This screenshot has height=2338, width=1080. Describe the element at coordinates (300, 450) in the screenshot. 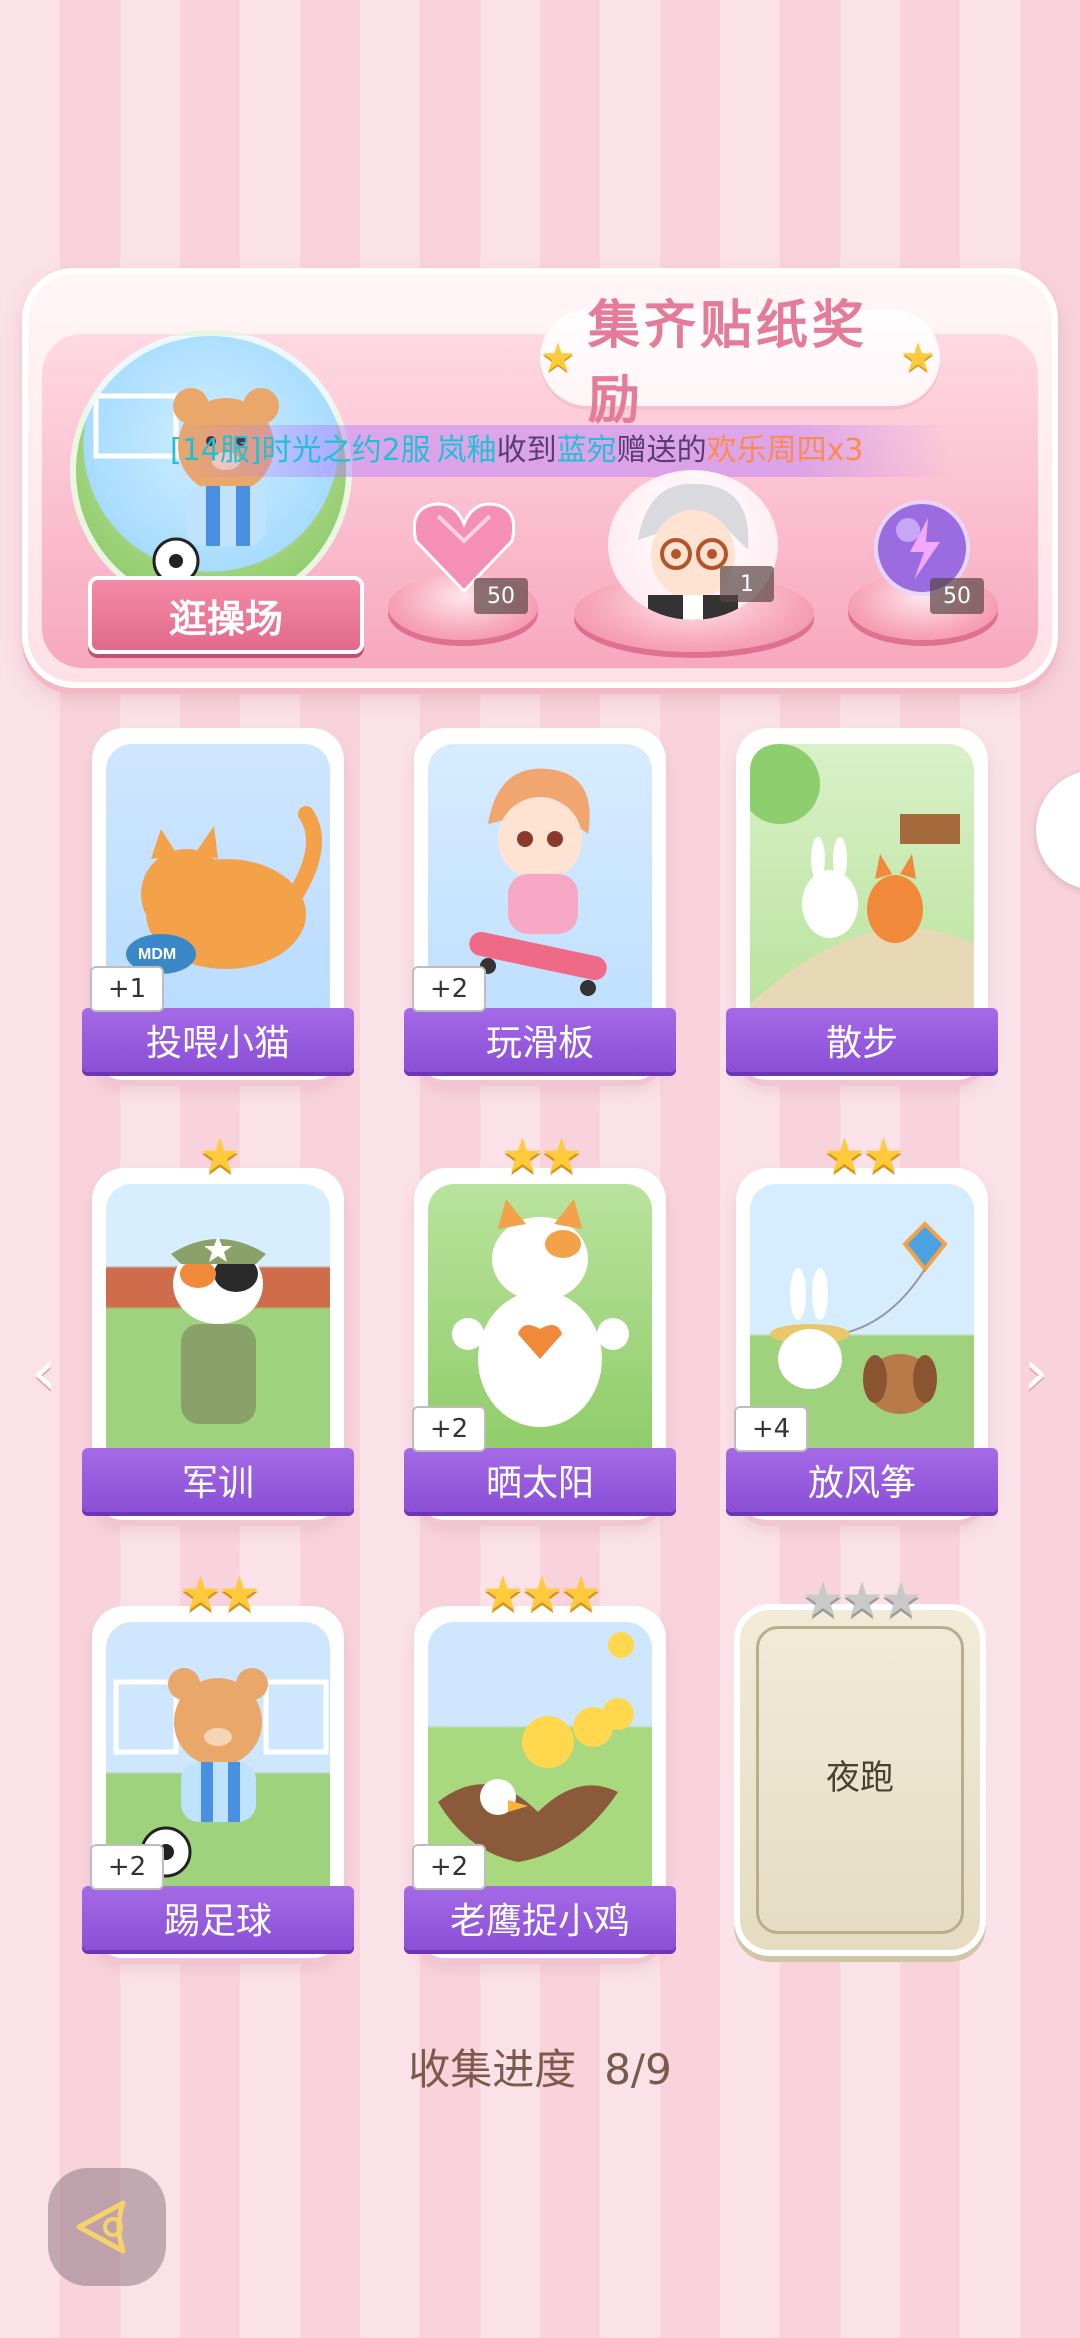

I see `ticker-server: [14服]时光之约2服` at that location.